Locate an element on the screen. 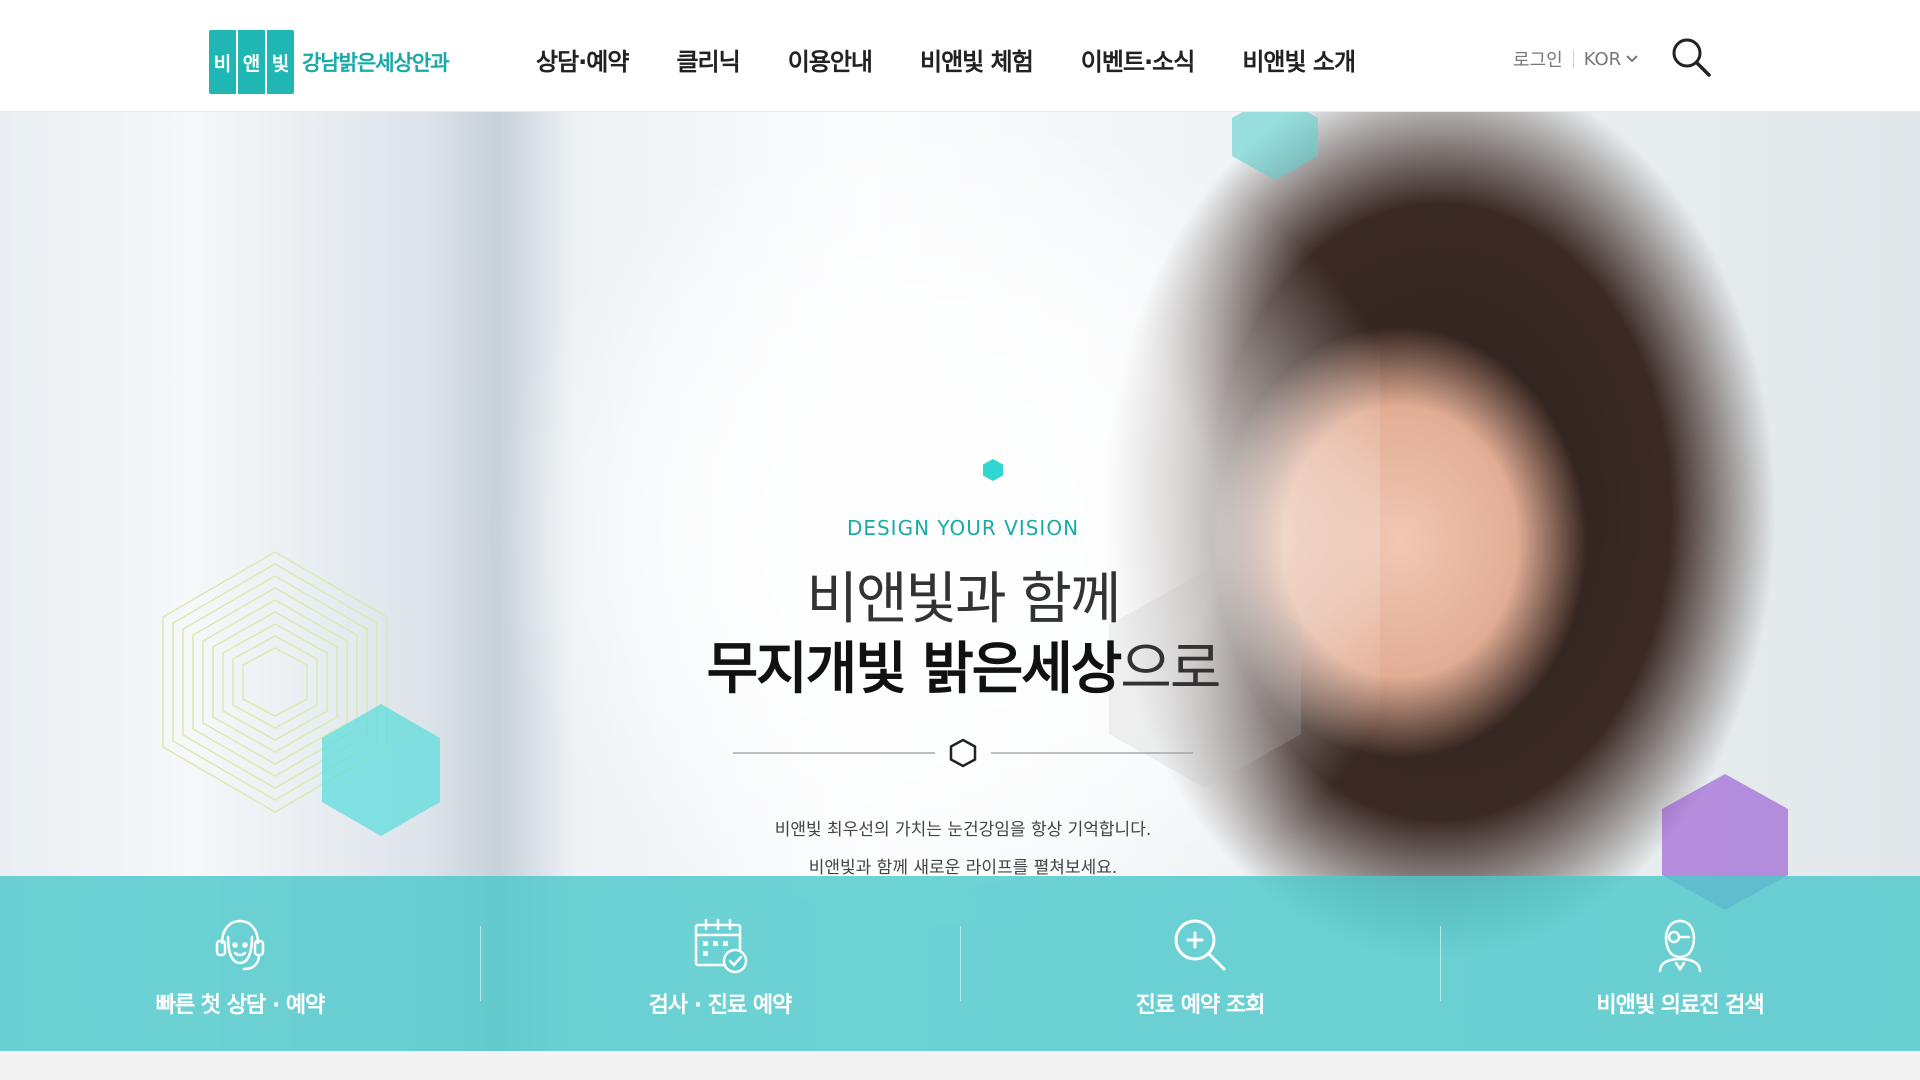  magnifier-plus-icon is located at coordinates (1200, 945).